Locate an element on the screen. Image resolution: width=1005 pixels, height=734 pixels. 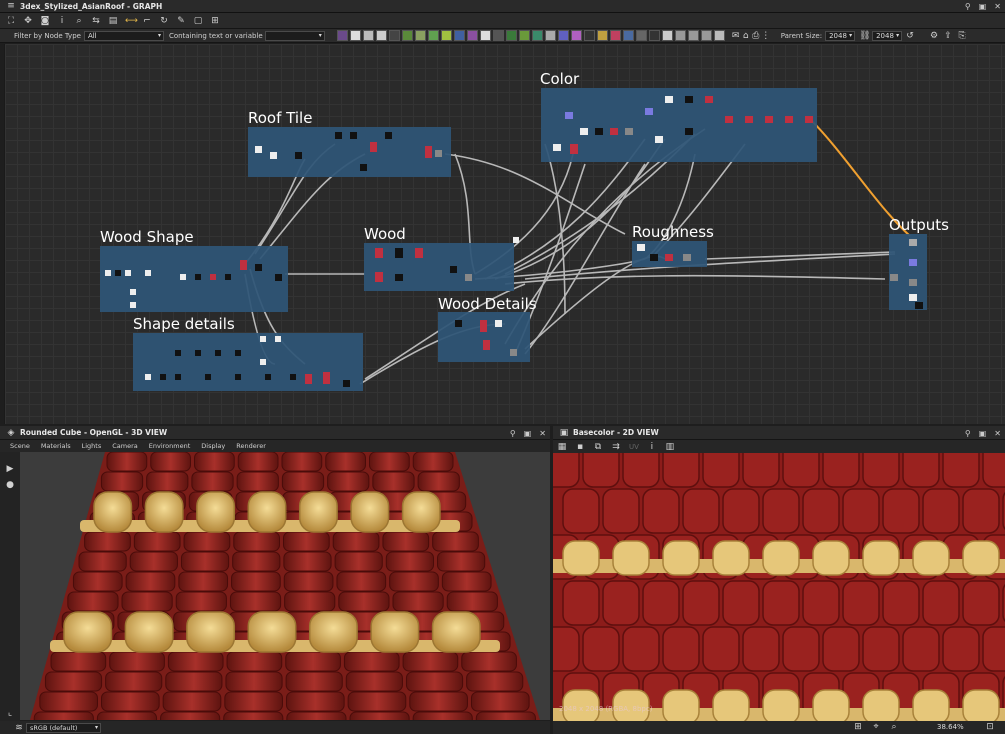
grid-snap-icon: ⊞ is located at coordinates (215, 21).